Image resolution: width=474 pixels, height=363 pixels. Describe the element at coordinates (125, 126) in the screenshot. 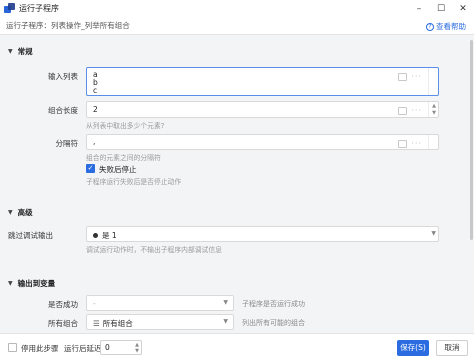

I see `combo-length-hint: 从列表中取出多少个元素?` at that location.